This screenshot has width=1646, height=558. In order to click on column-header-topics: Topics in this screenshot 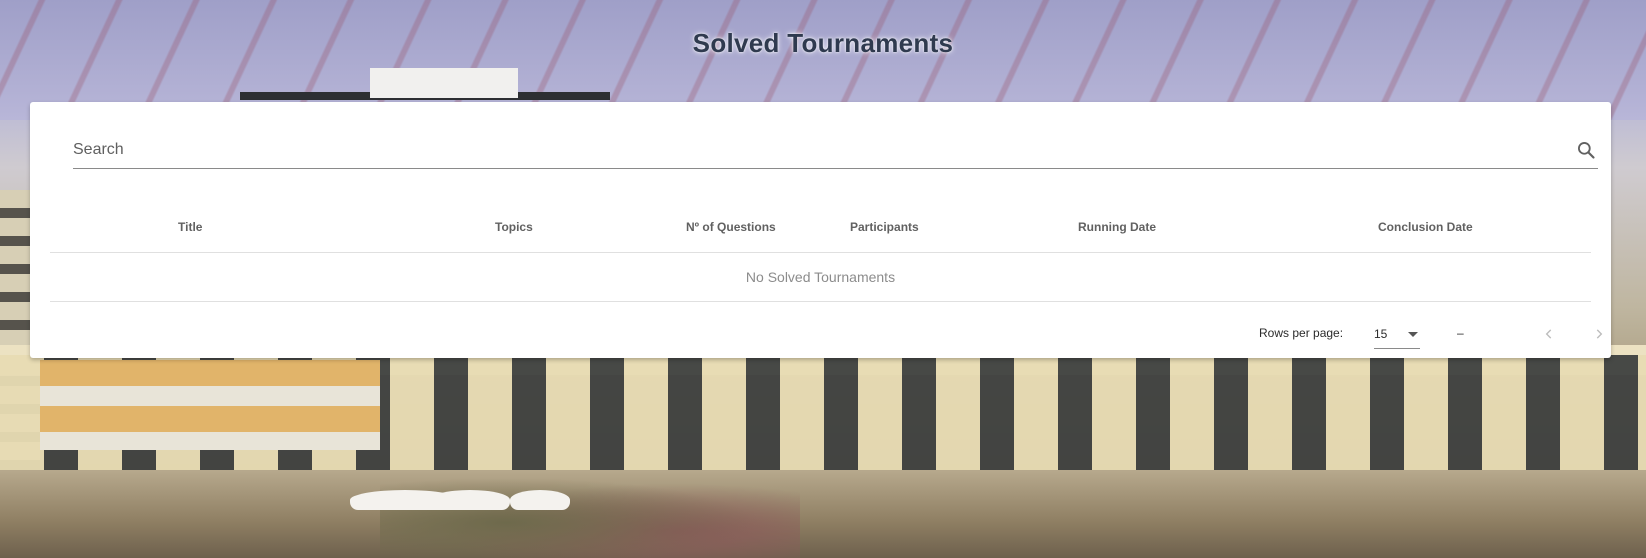, I will do `click(514, 227)`.